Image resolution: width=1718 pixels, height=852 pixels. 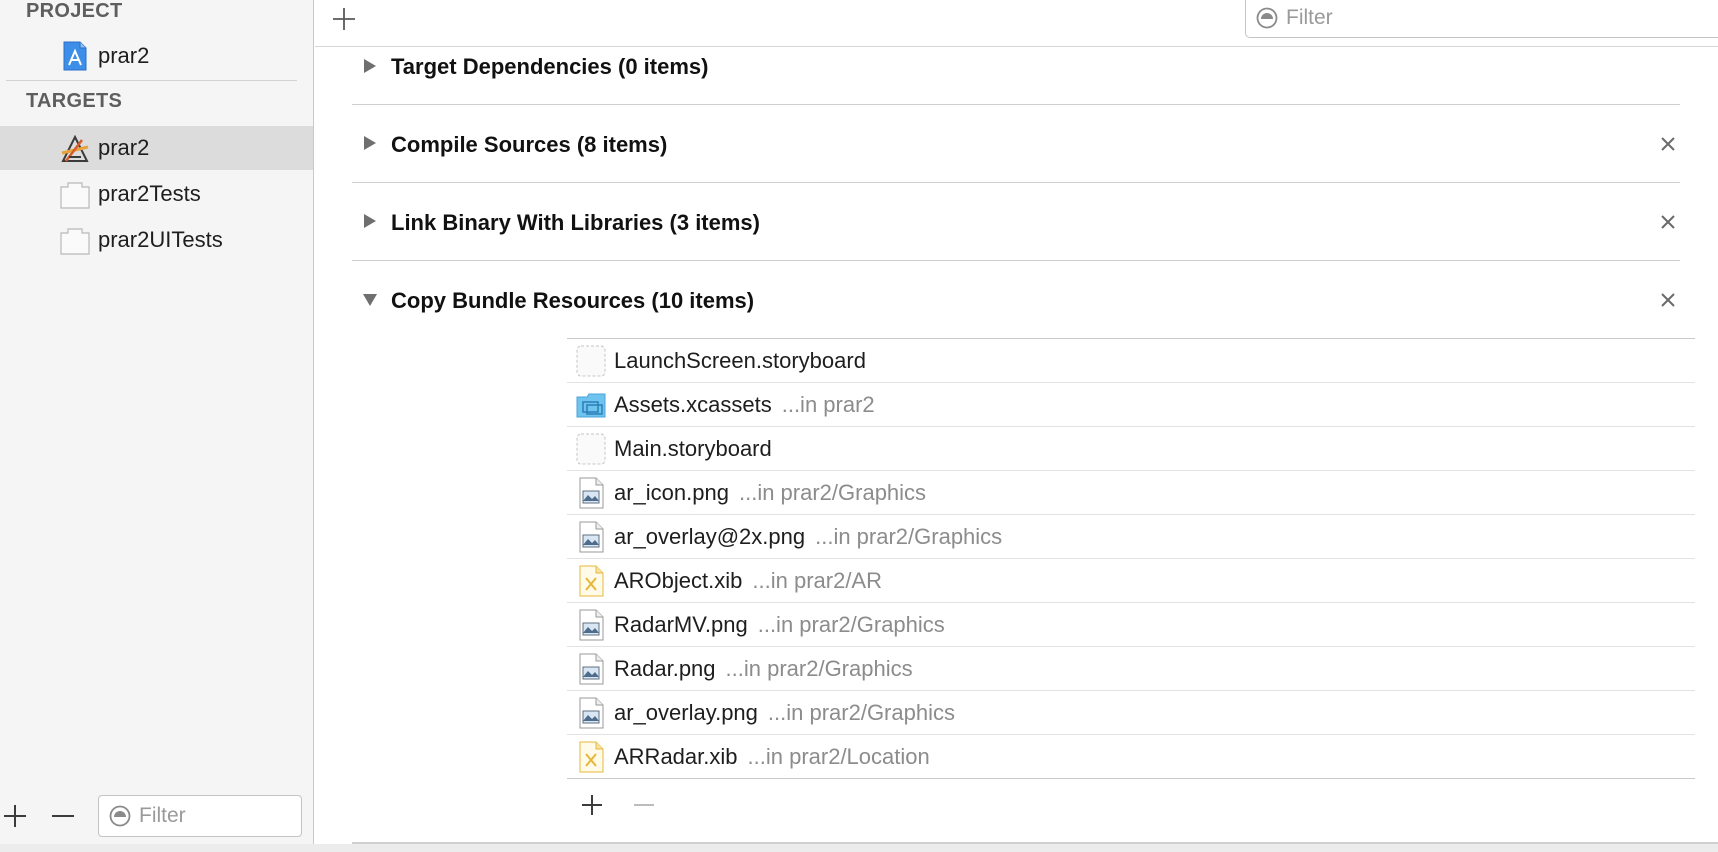 I want to click on sidebar-filter-field, so click(x=200, y=816).